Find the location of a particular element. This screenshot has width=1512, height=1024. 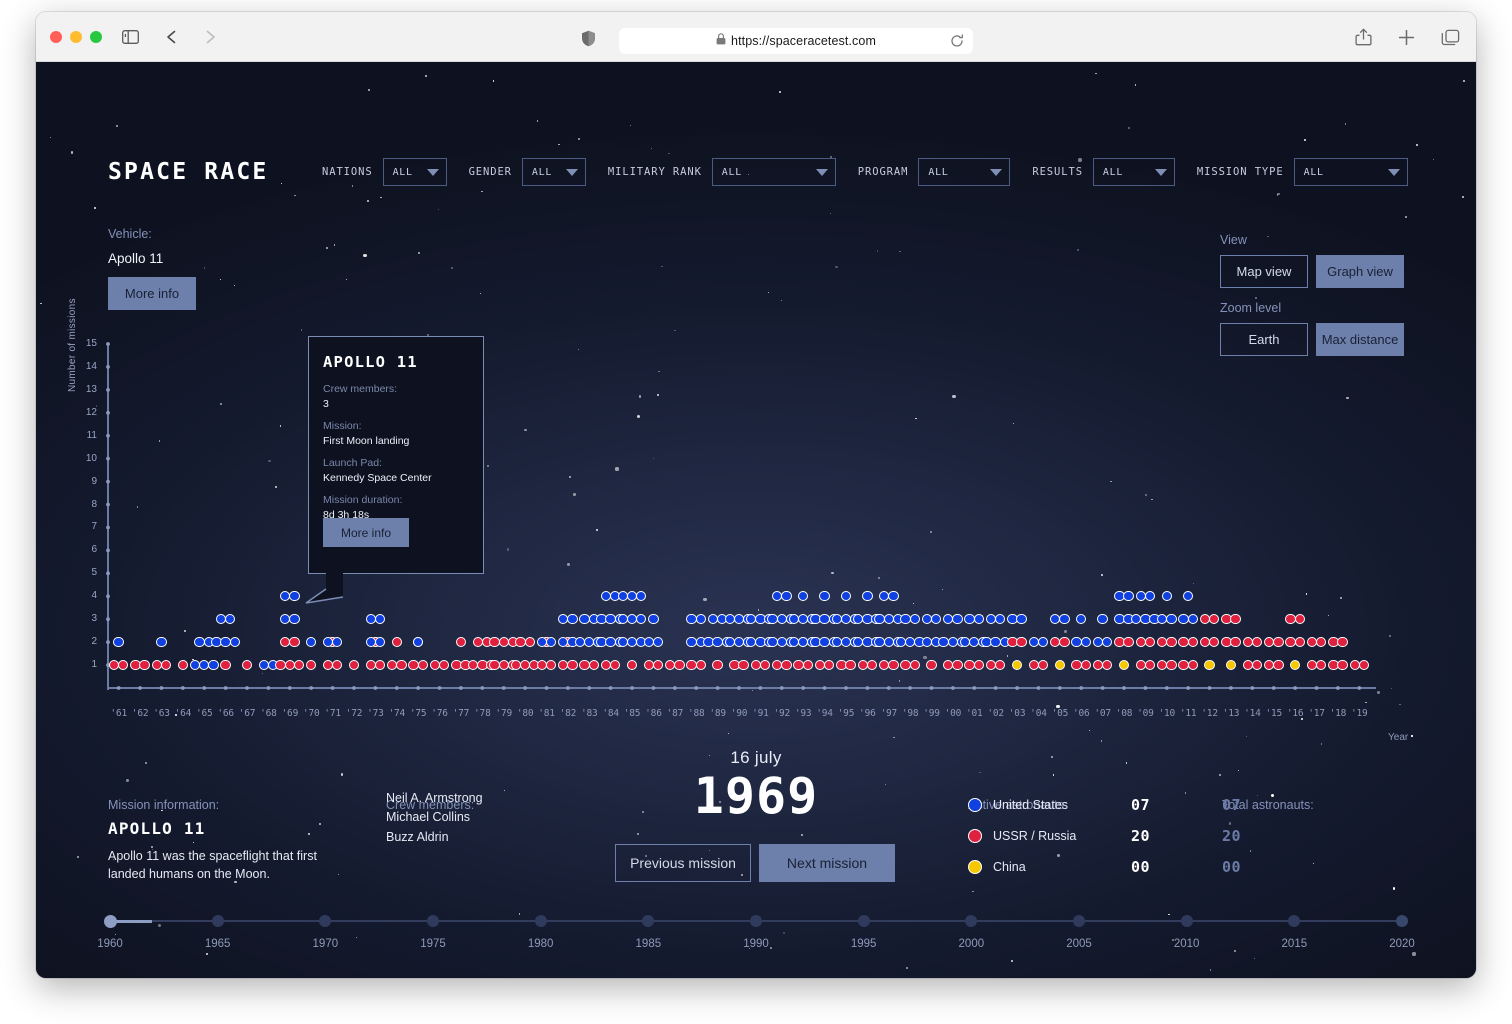

close-window-button is located at coordinates (56, 37).